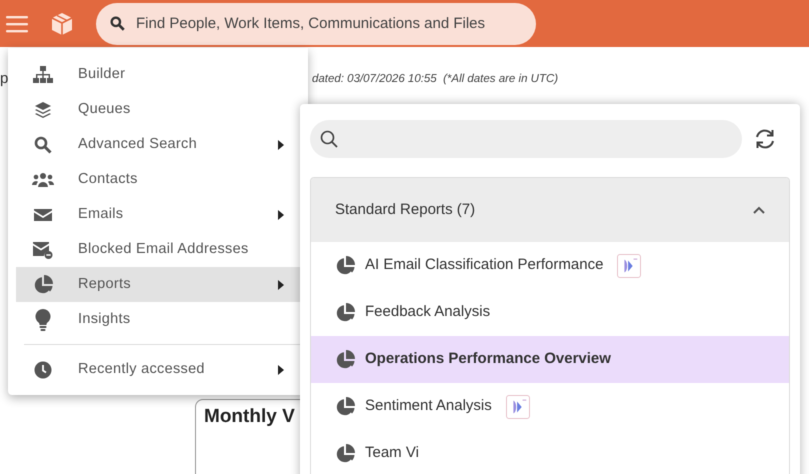 This screenshot has width=809, height=474. Describe the element at coordinates (158, 319) in the screenshot. I see `menu-item: Insights` at that location.